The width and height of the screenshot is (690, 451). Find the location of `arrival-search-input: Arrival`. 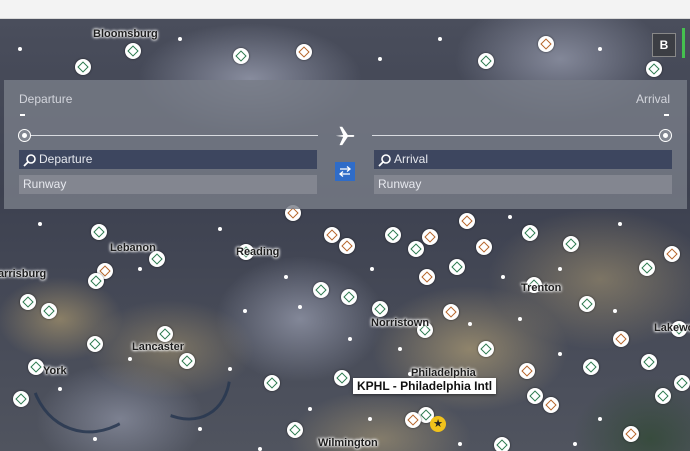

arrival-search-input: Arrival is located at coordinates (523, 159).